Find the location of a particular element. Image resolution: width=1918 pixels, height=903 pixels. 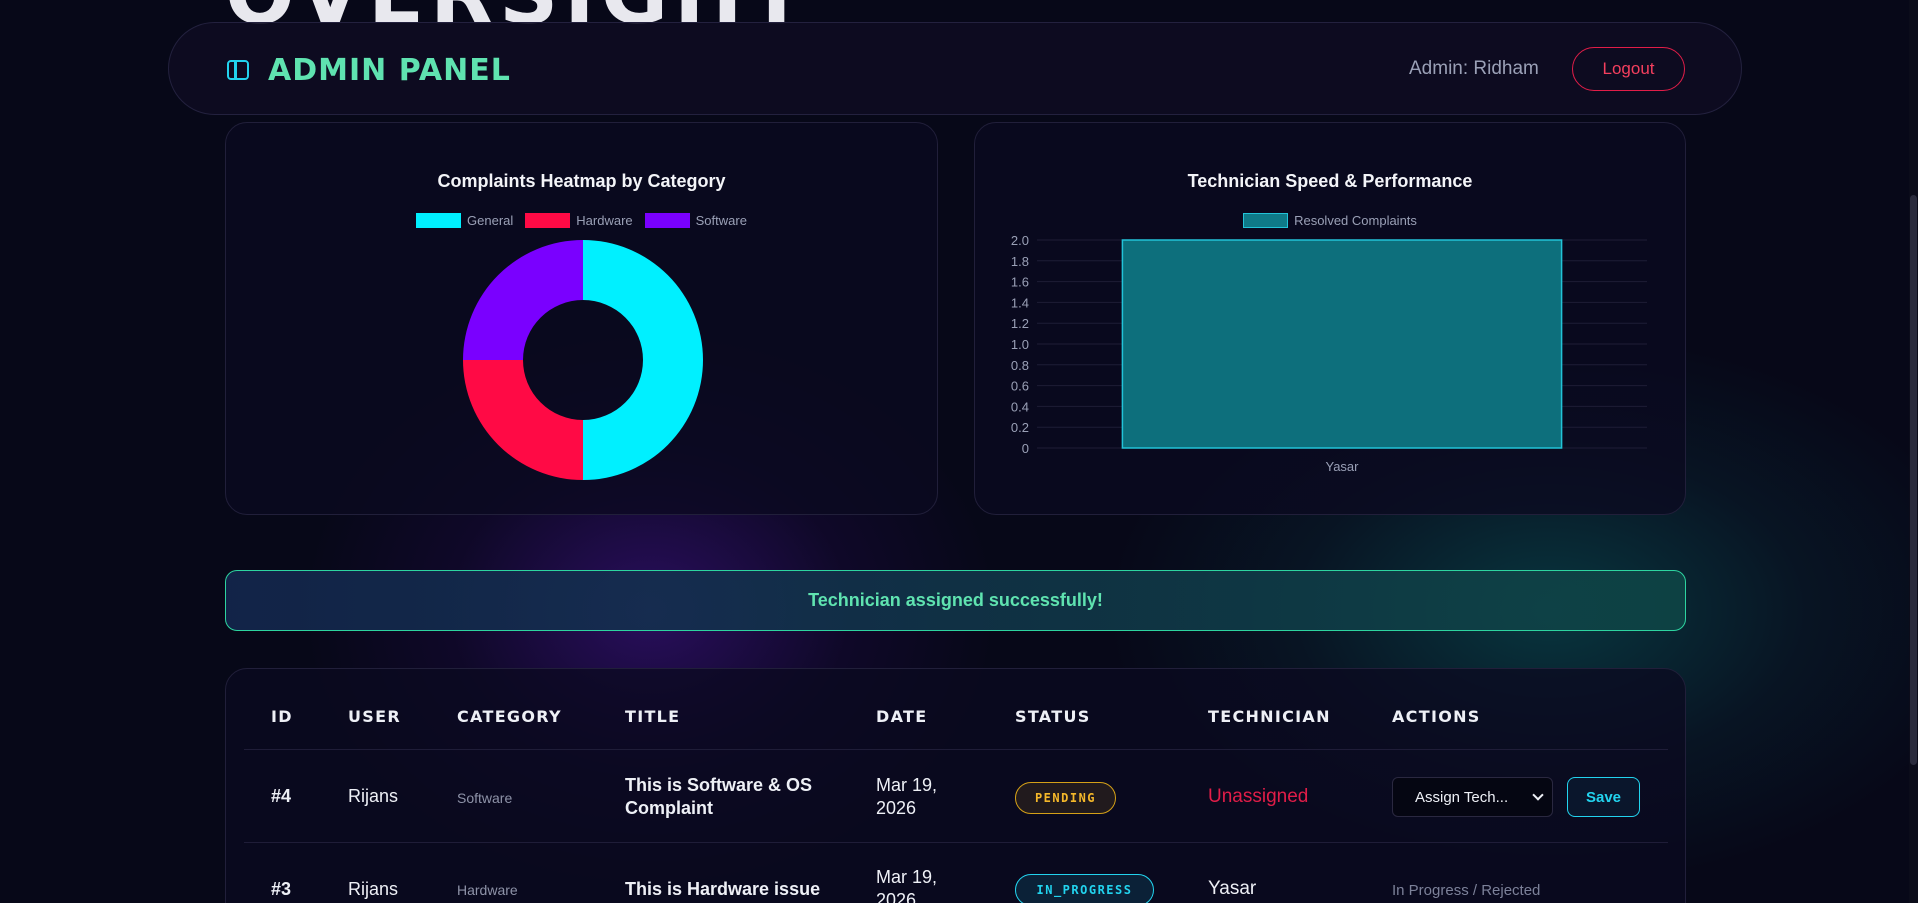

scrollbar-thumb is located at coordinates (1913, 480).